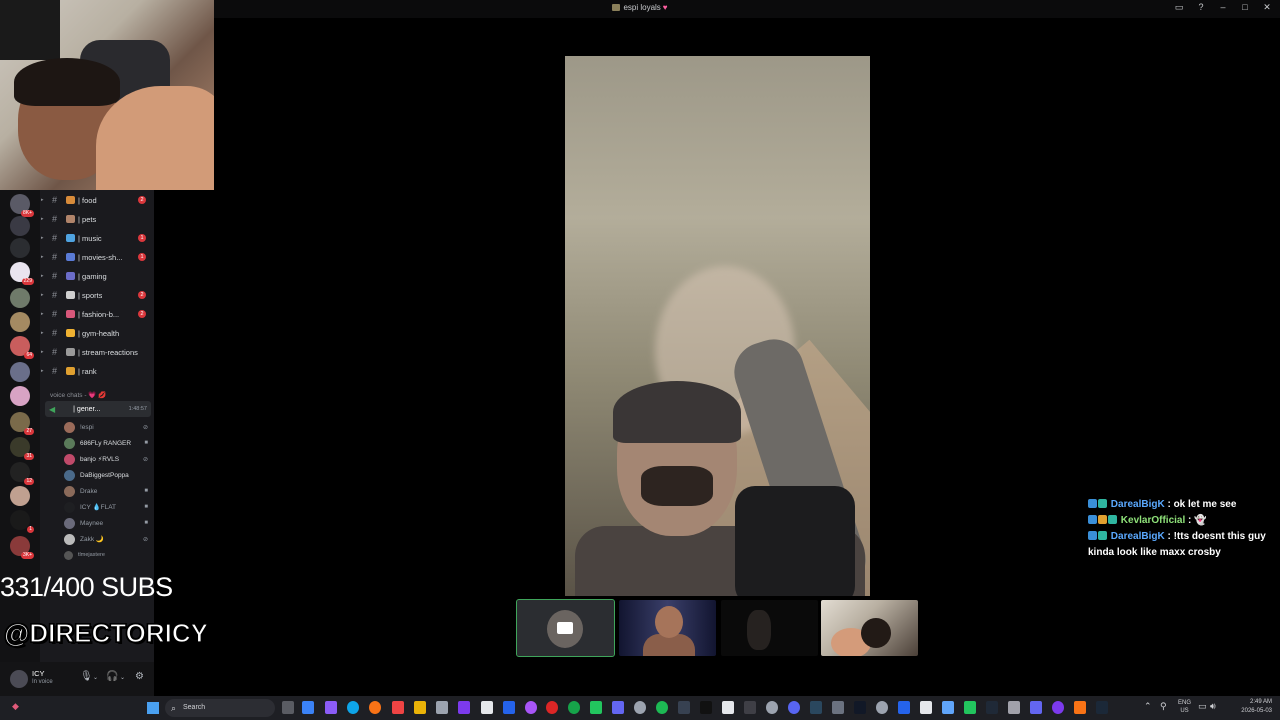 The image size is (1280, 720). Describe the element at coordinates (107, 475) in the screenshot. I see `voice-member: DaBiggestPoppa` at that location.